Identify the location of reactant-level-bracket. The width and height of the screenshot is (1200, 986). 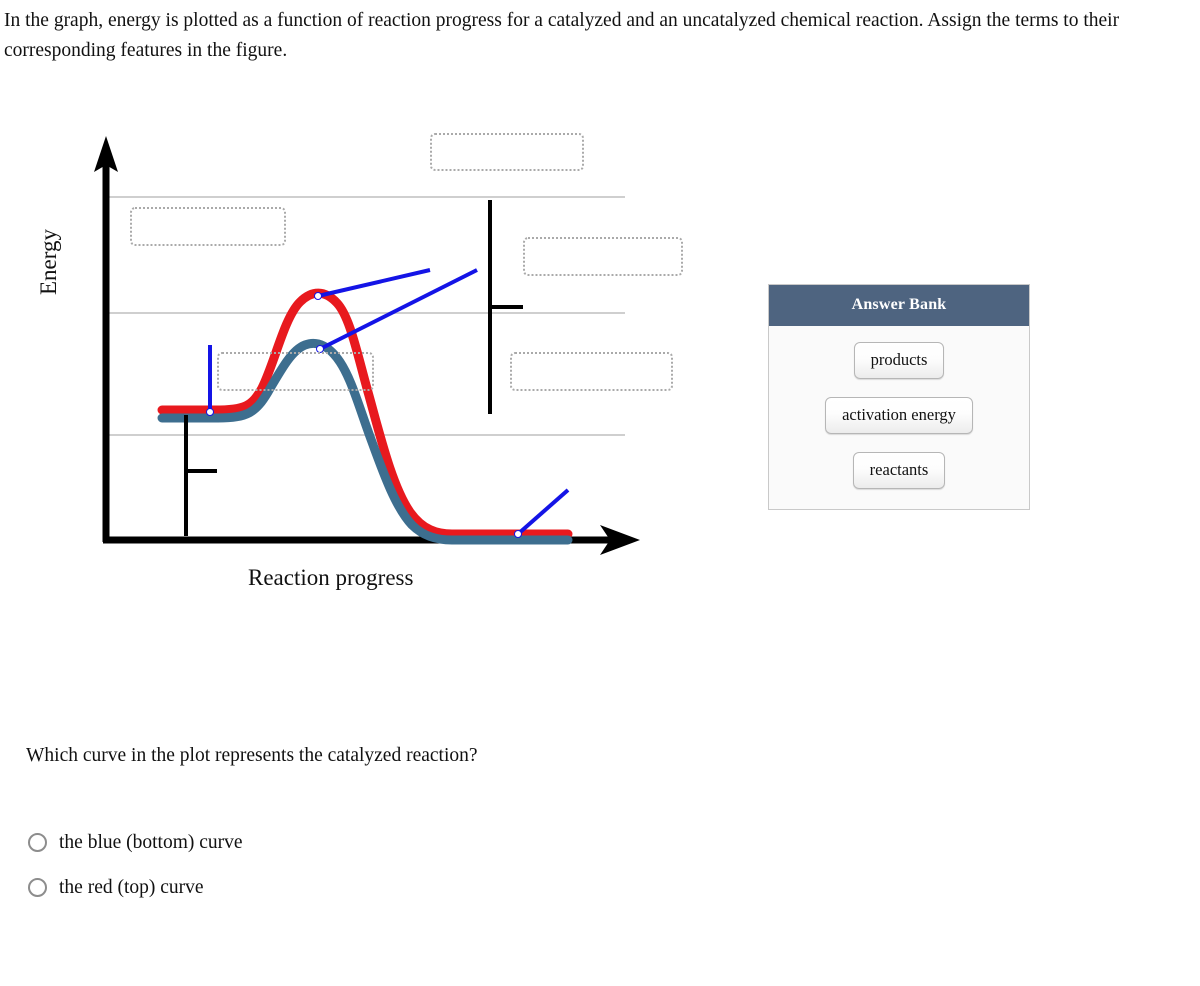
(200, 475).